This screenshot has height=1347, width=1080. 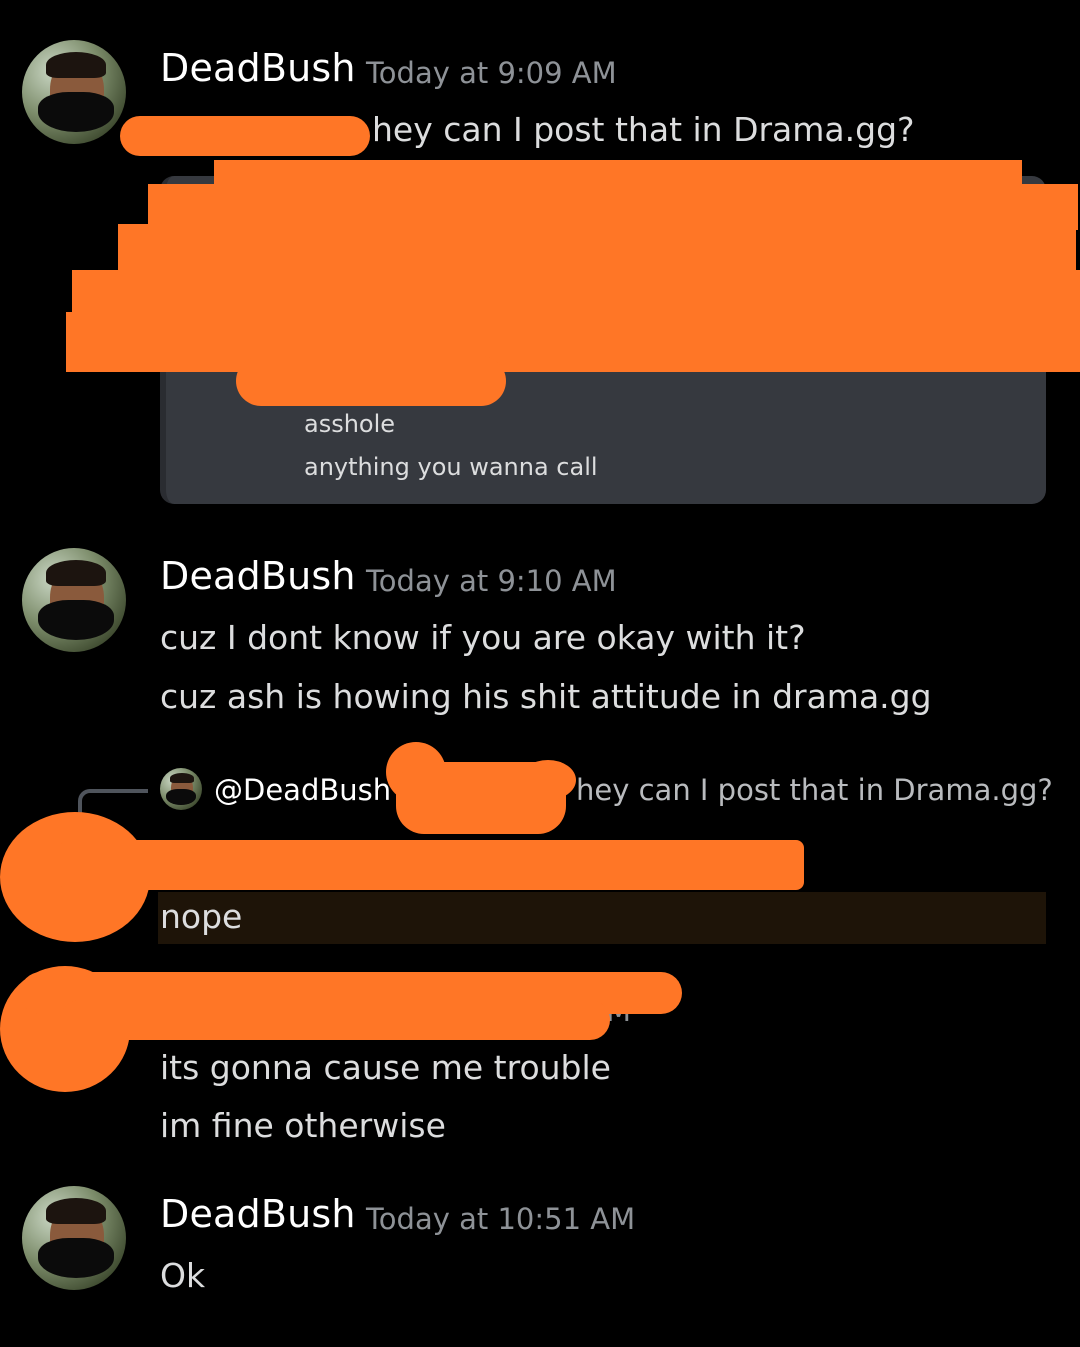 I want to click on message-timestamp: Today at 10:51 AM, so click(x=501, y=1219).